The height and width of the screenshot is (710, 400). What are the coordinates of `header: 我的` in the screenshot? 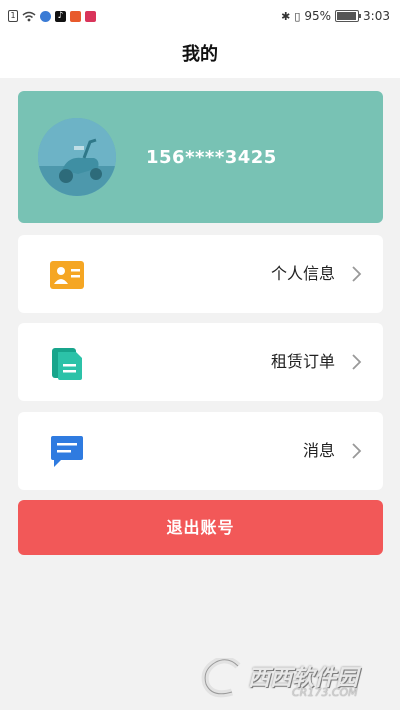 It's located at (200, 55).